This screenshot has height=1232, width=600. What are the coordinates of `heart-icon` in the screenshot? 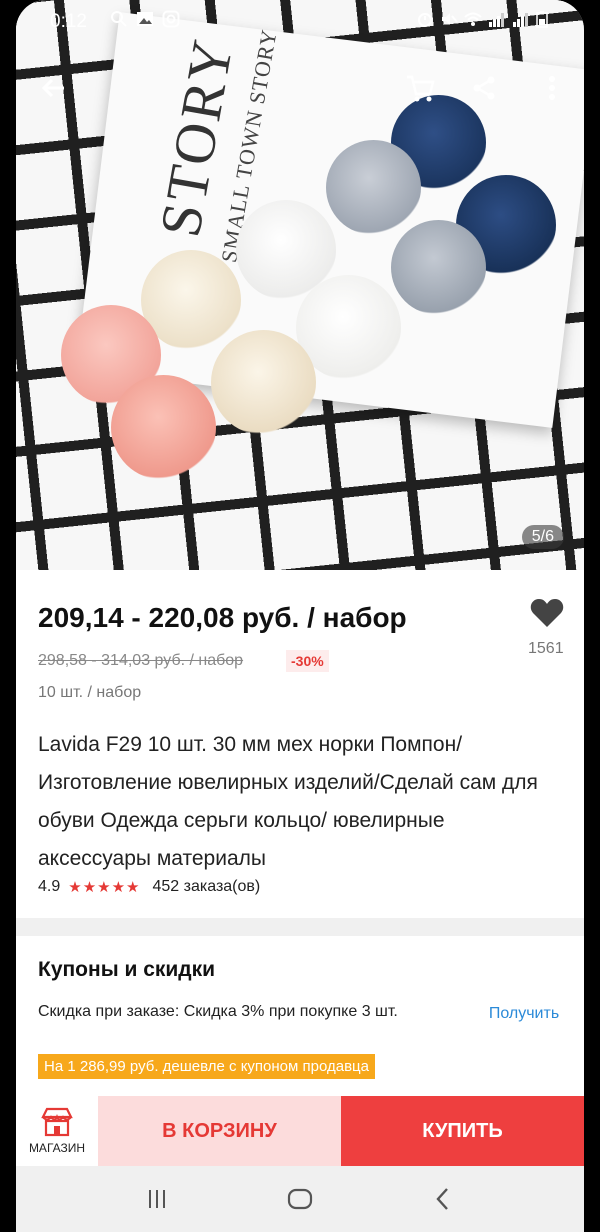 It's located at (547, 613).